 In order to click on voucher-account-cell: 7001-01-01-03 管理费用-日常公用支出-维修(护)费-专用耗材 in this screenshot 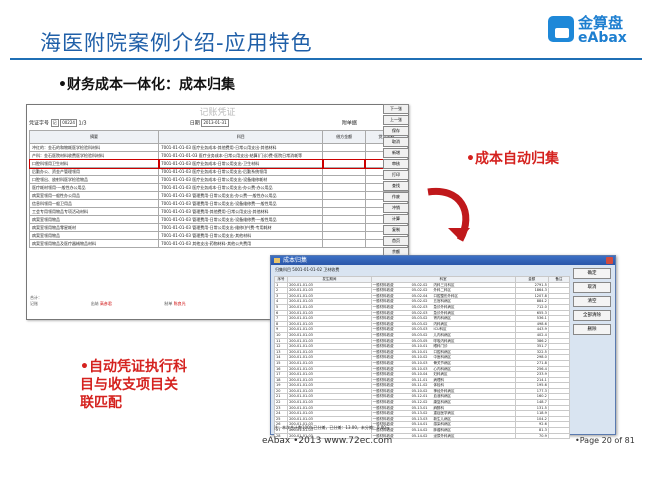, I will do `click(241, 227)`.